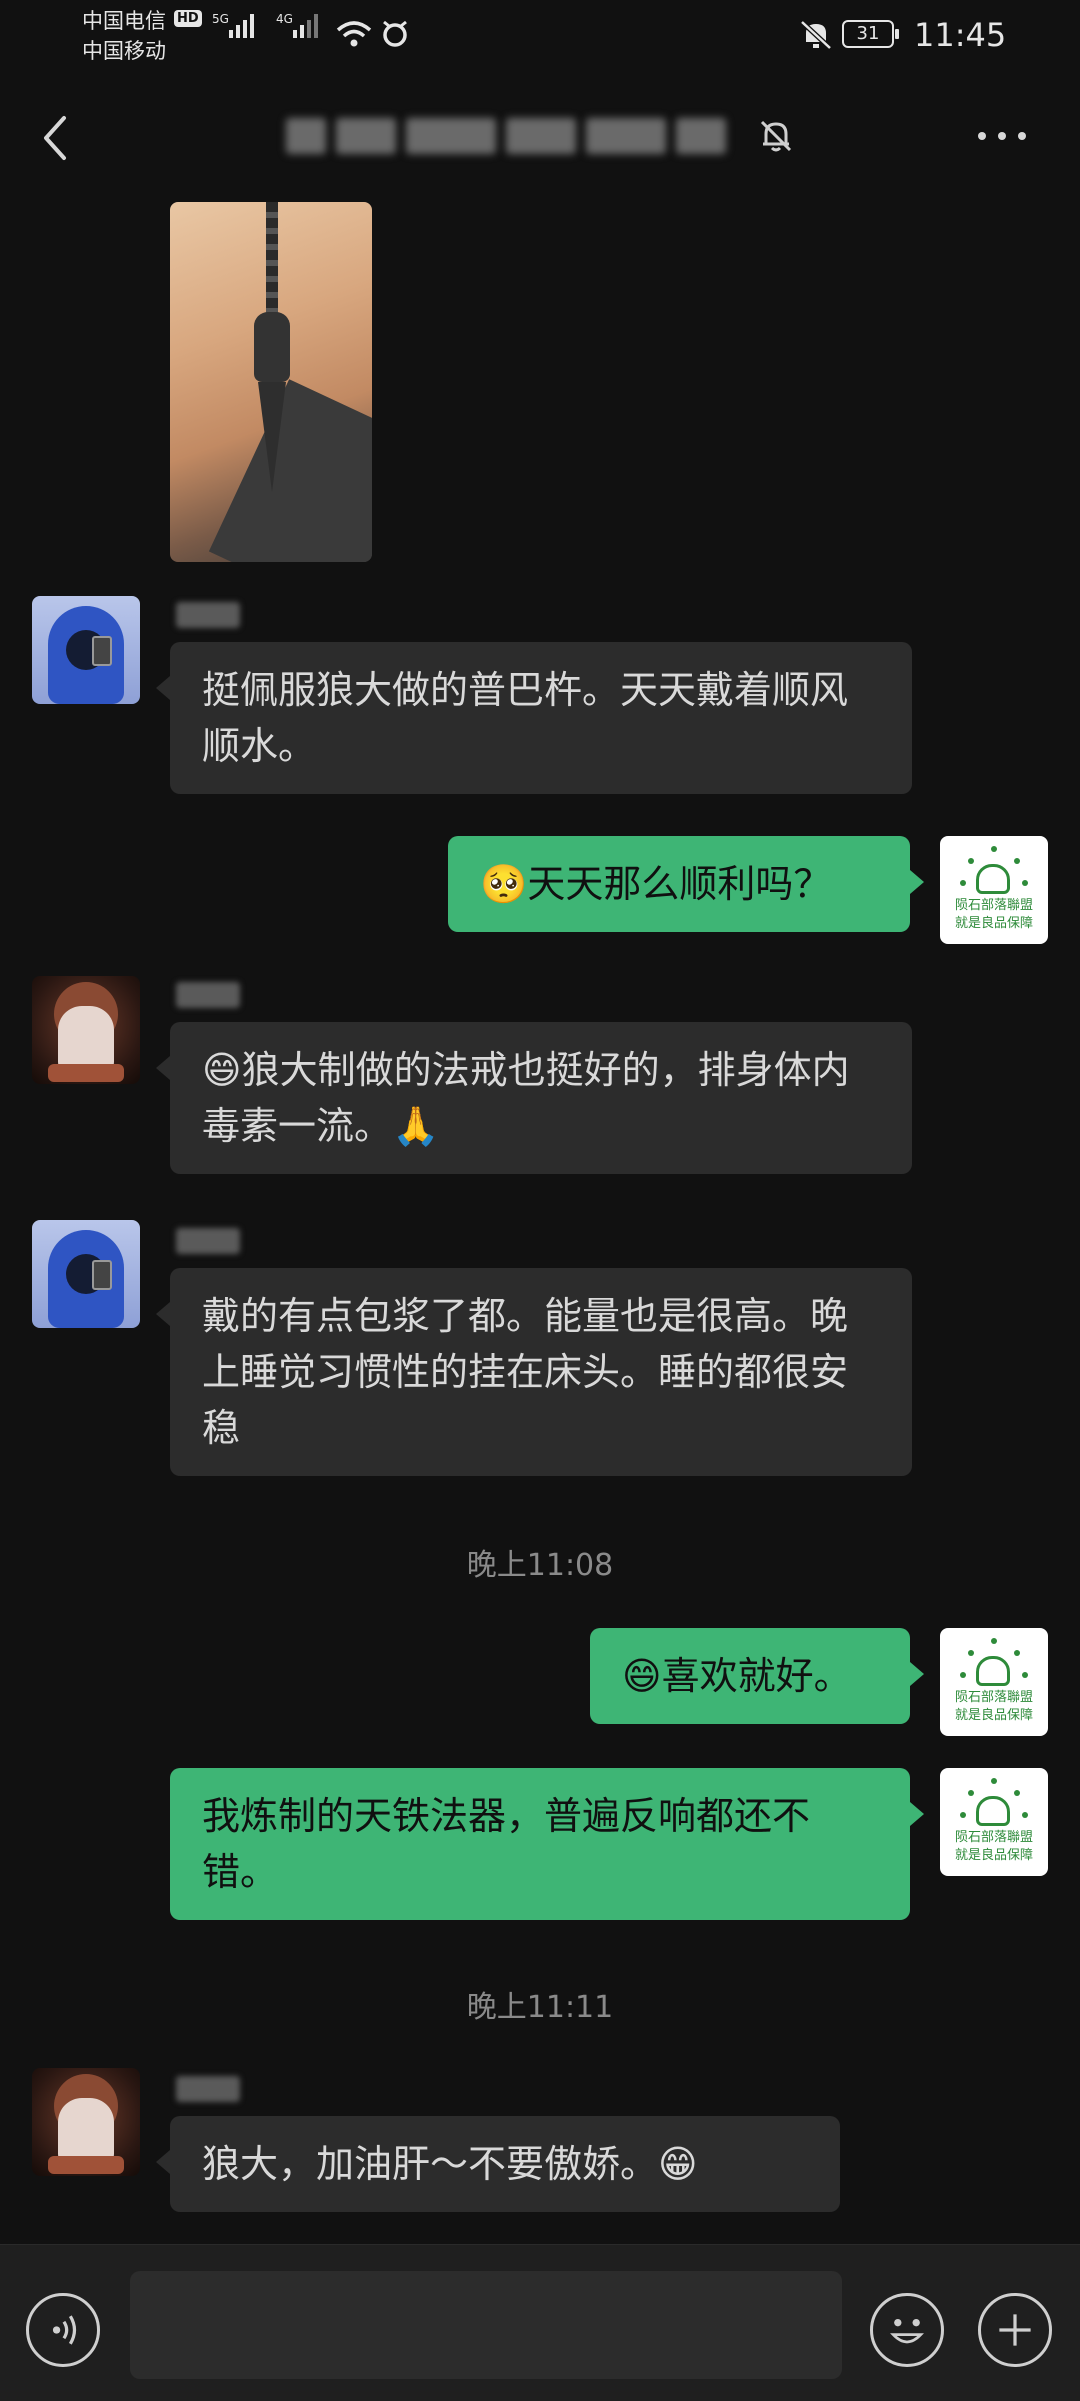 The height and width of the screenshot is (2401, 1080). What do you see at coordinates (870, 34) in the screenshot?
I see `battery-icon: 31` at bounding box center [870, 34].